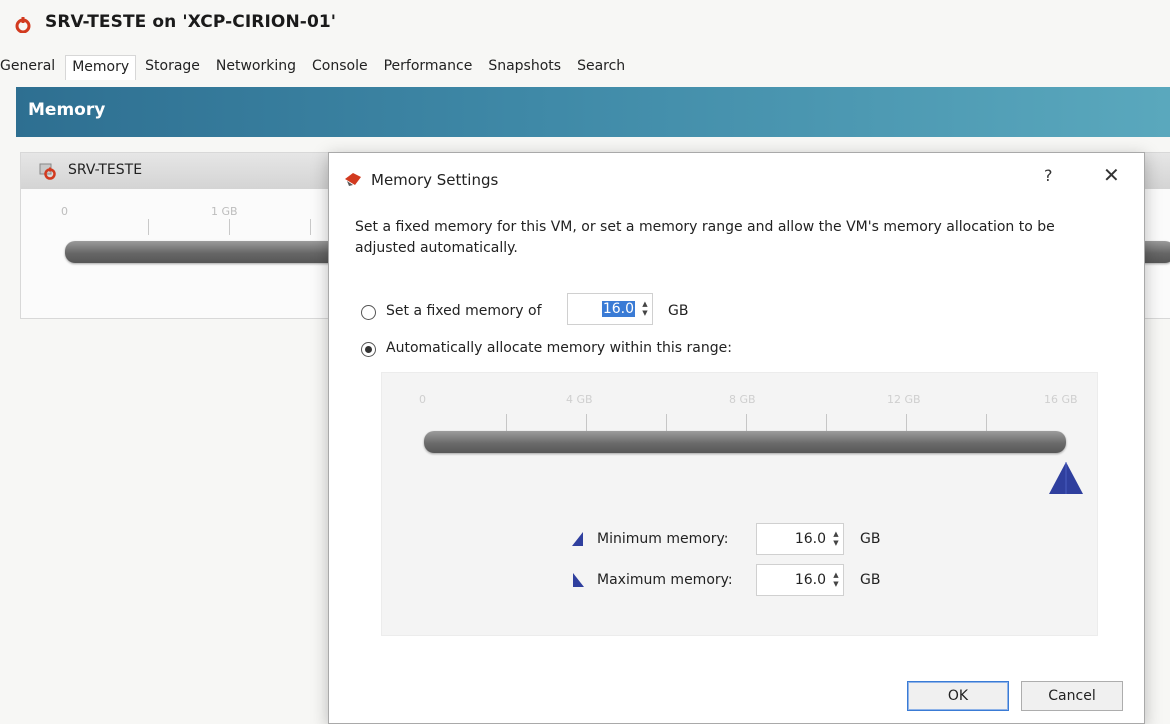 The width and height of the screenshot is (1170, 724). What do you see at coordinates (464, 311) in the screenshot?
I see `fixed-memory-label: Set a fixed memory of` at bounding box center [464, 311].